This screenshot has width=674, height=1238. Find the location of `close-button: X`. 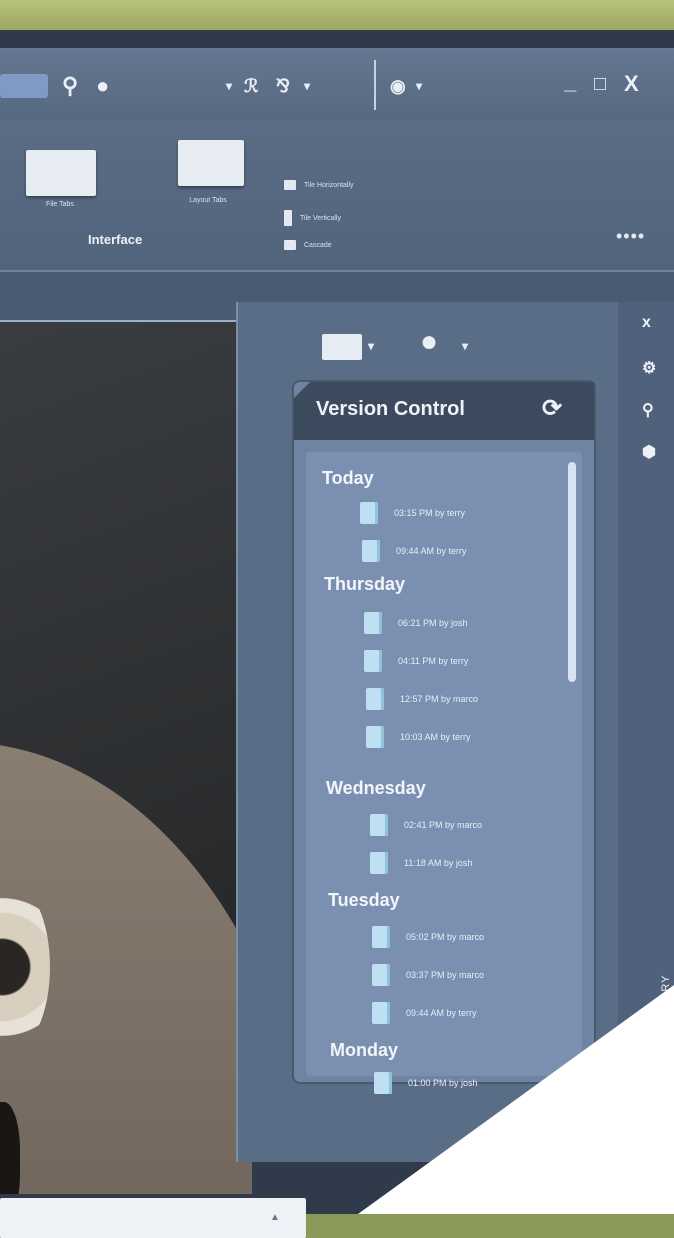

close-button: X is located at coordinates (631, 84).